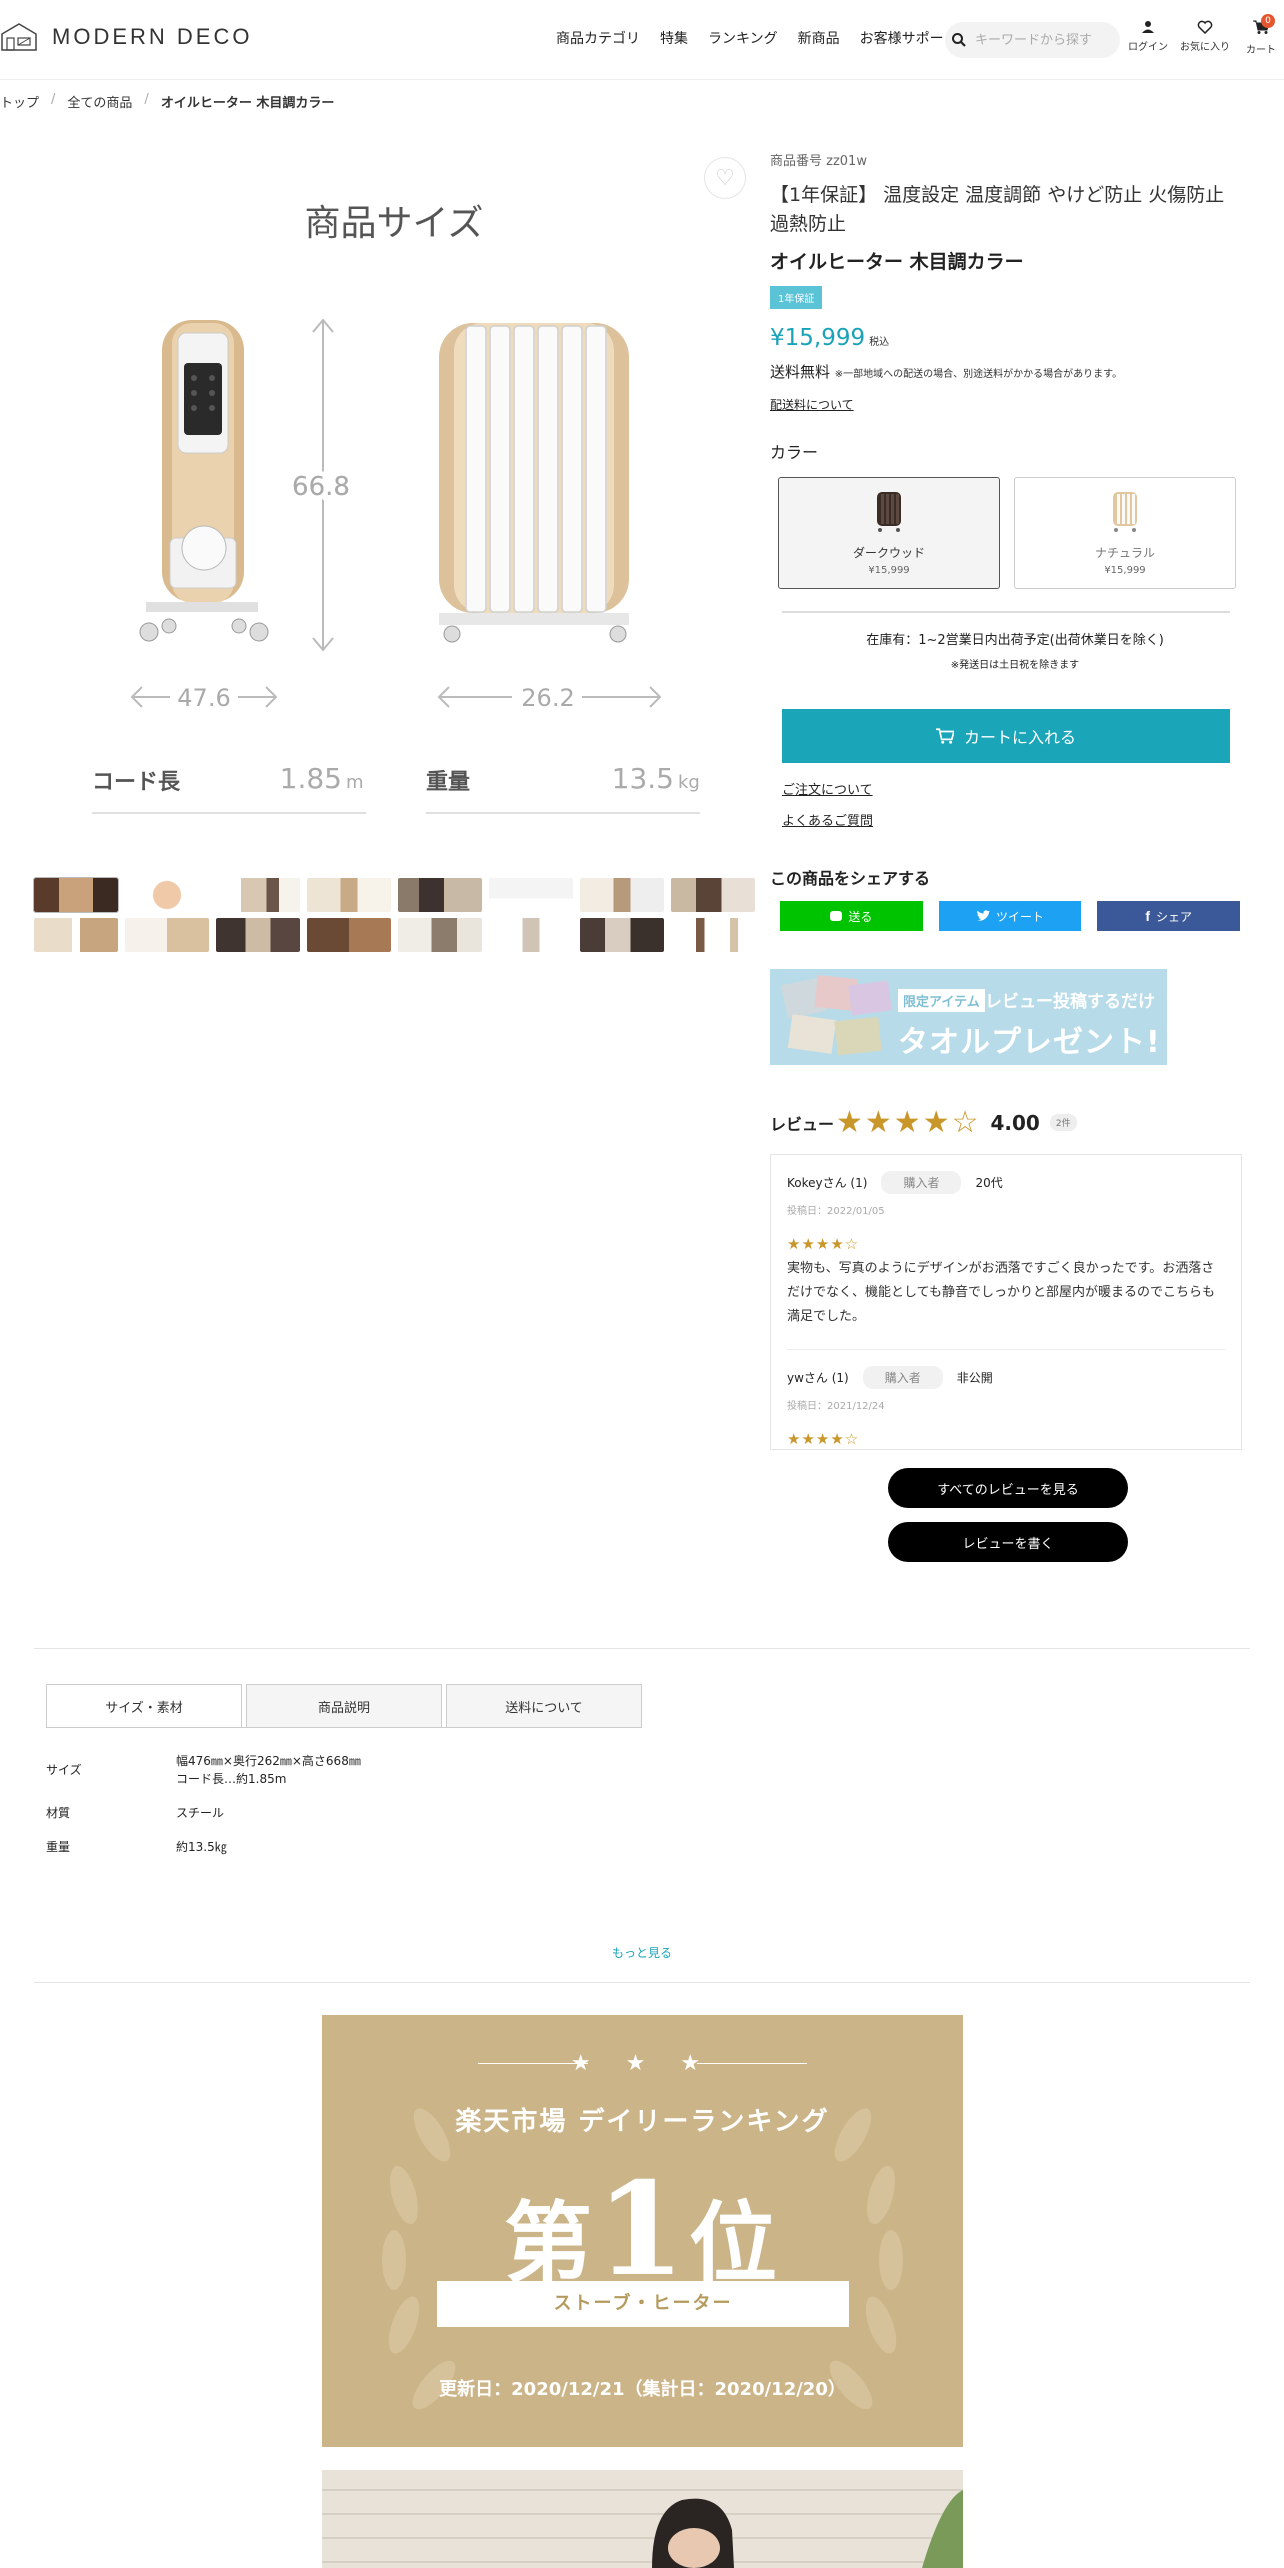 The width and height of the screenshot is (1284, 2568). What do you see at coordinates (1148, 47) in the screenshot?
I see `login-label: ログイン` at bounding box center [1148, 47].